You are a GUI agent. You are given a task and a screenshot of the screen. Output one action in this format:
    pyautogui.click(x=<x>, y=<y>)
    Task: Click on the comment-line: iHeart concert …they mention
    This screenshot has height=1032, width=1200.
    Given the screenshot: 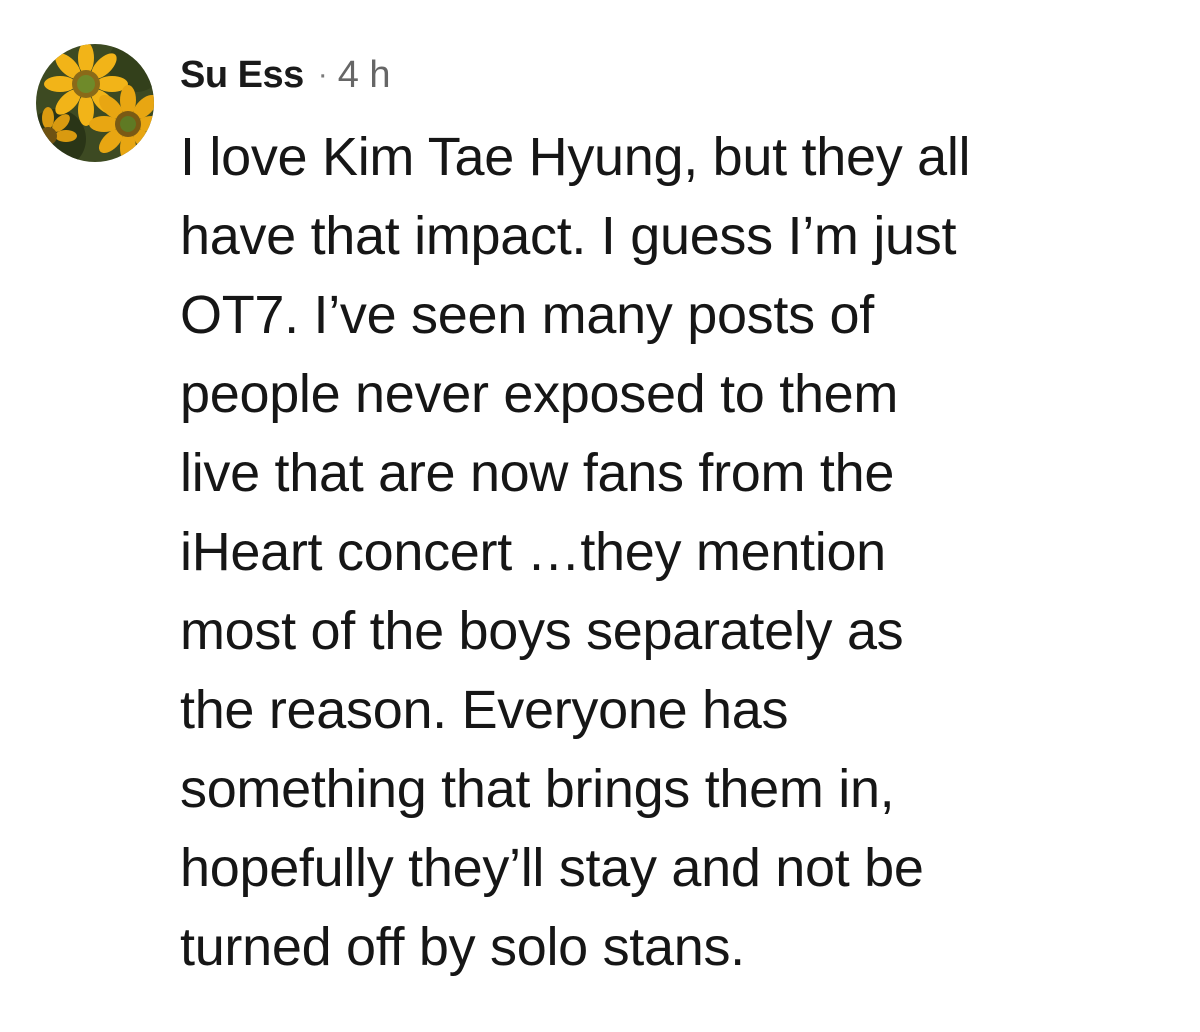 What is the action you would take?
    pyautogui.click(x=533, y=552)
    